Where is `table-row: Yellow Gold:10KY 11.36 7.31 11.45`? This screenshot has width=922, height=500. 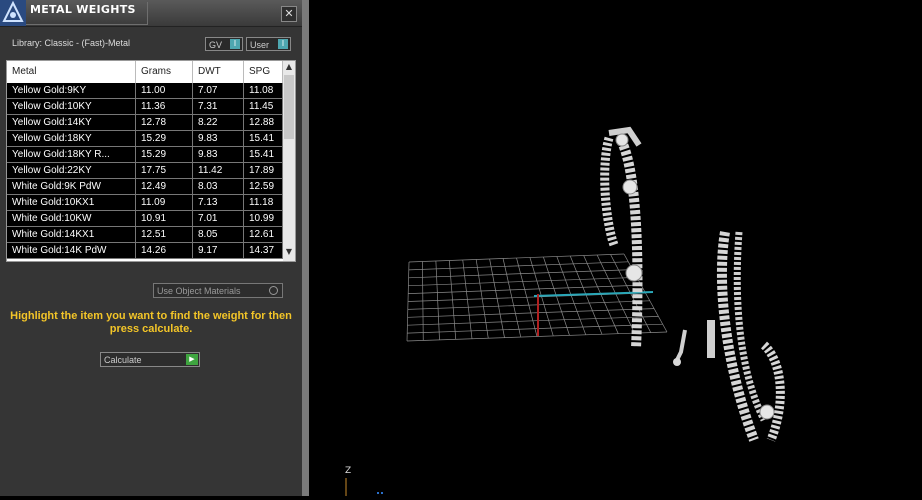 table-row: Yellow Gold:10KY 11.36 7.31 11.45 is located at coordinates (145, 107).